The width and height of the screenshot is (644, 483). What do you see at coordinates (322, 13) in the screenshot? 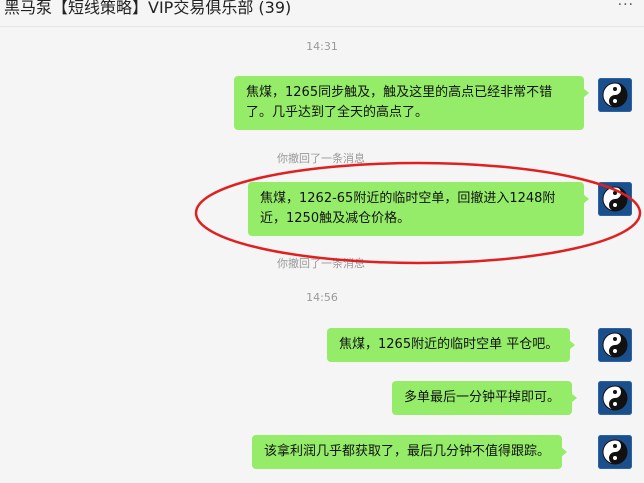
I see `chat-header: 黑马泵【短线策略】VIP交易俱乐部 (39) ···` at bounding box center [322, 13].